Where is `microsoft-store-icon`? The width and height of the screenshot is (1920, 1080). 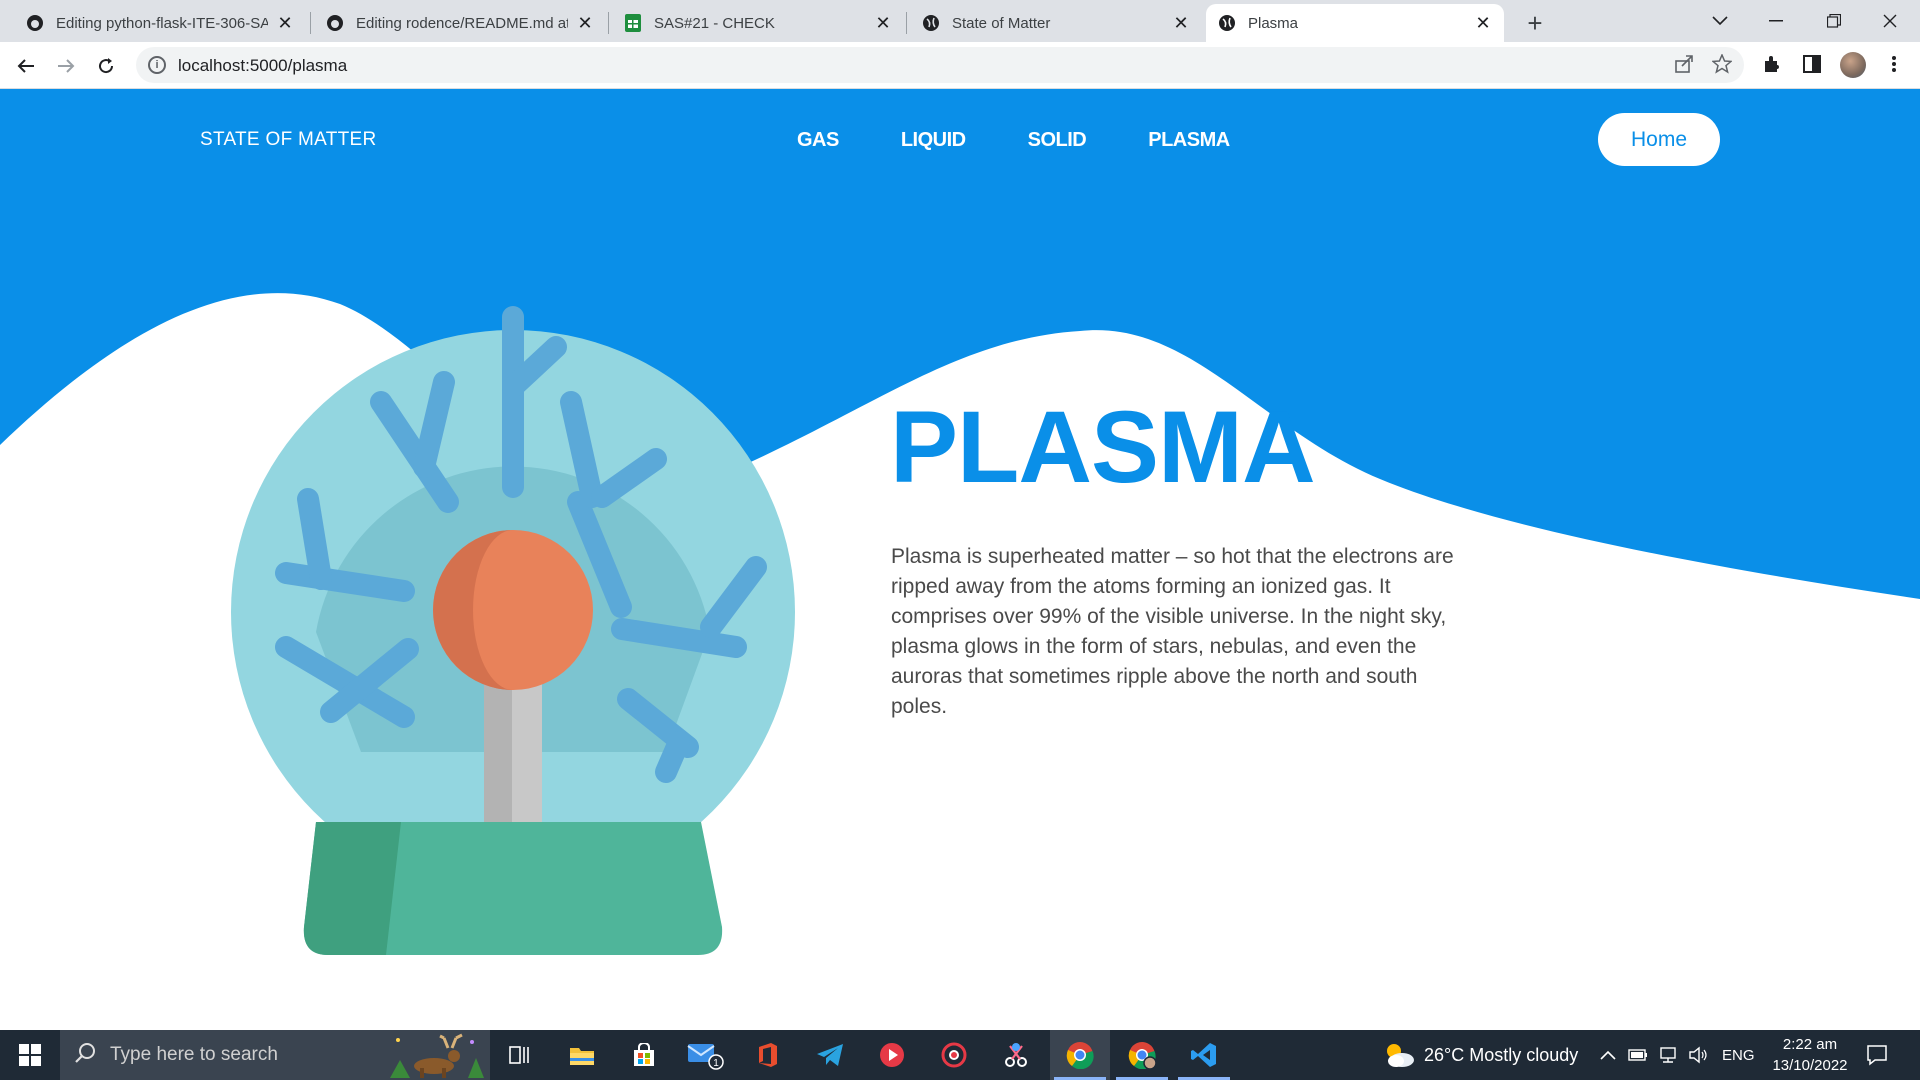 microsoft-store-icon is located at coordinates (644, 1055).